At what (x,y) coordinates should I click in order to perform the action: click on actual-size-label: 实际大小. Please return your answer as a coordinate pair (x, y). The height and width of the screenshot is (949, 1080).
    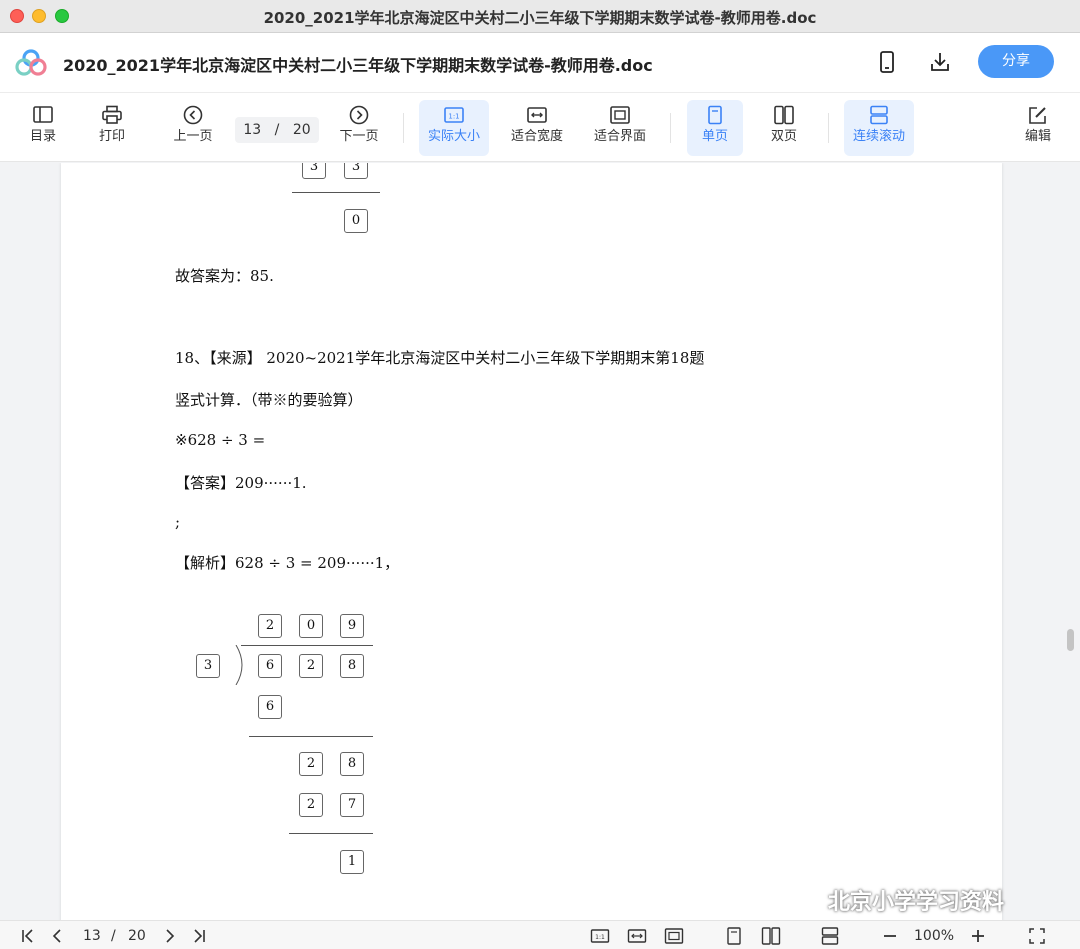
    Looking at the image, I should click on (453, 136).